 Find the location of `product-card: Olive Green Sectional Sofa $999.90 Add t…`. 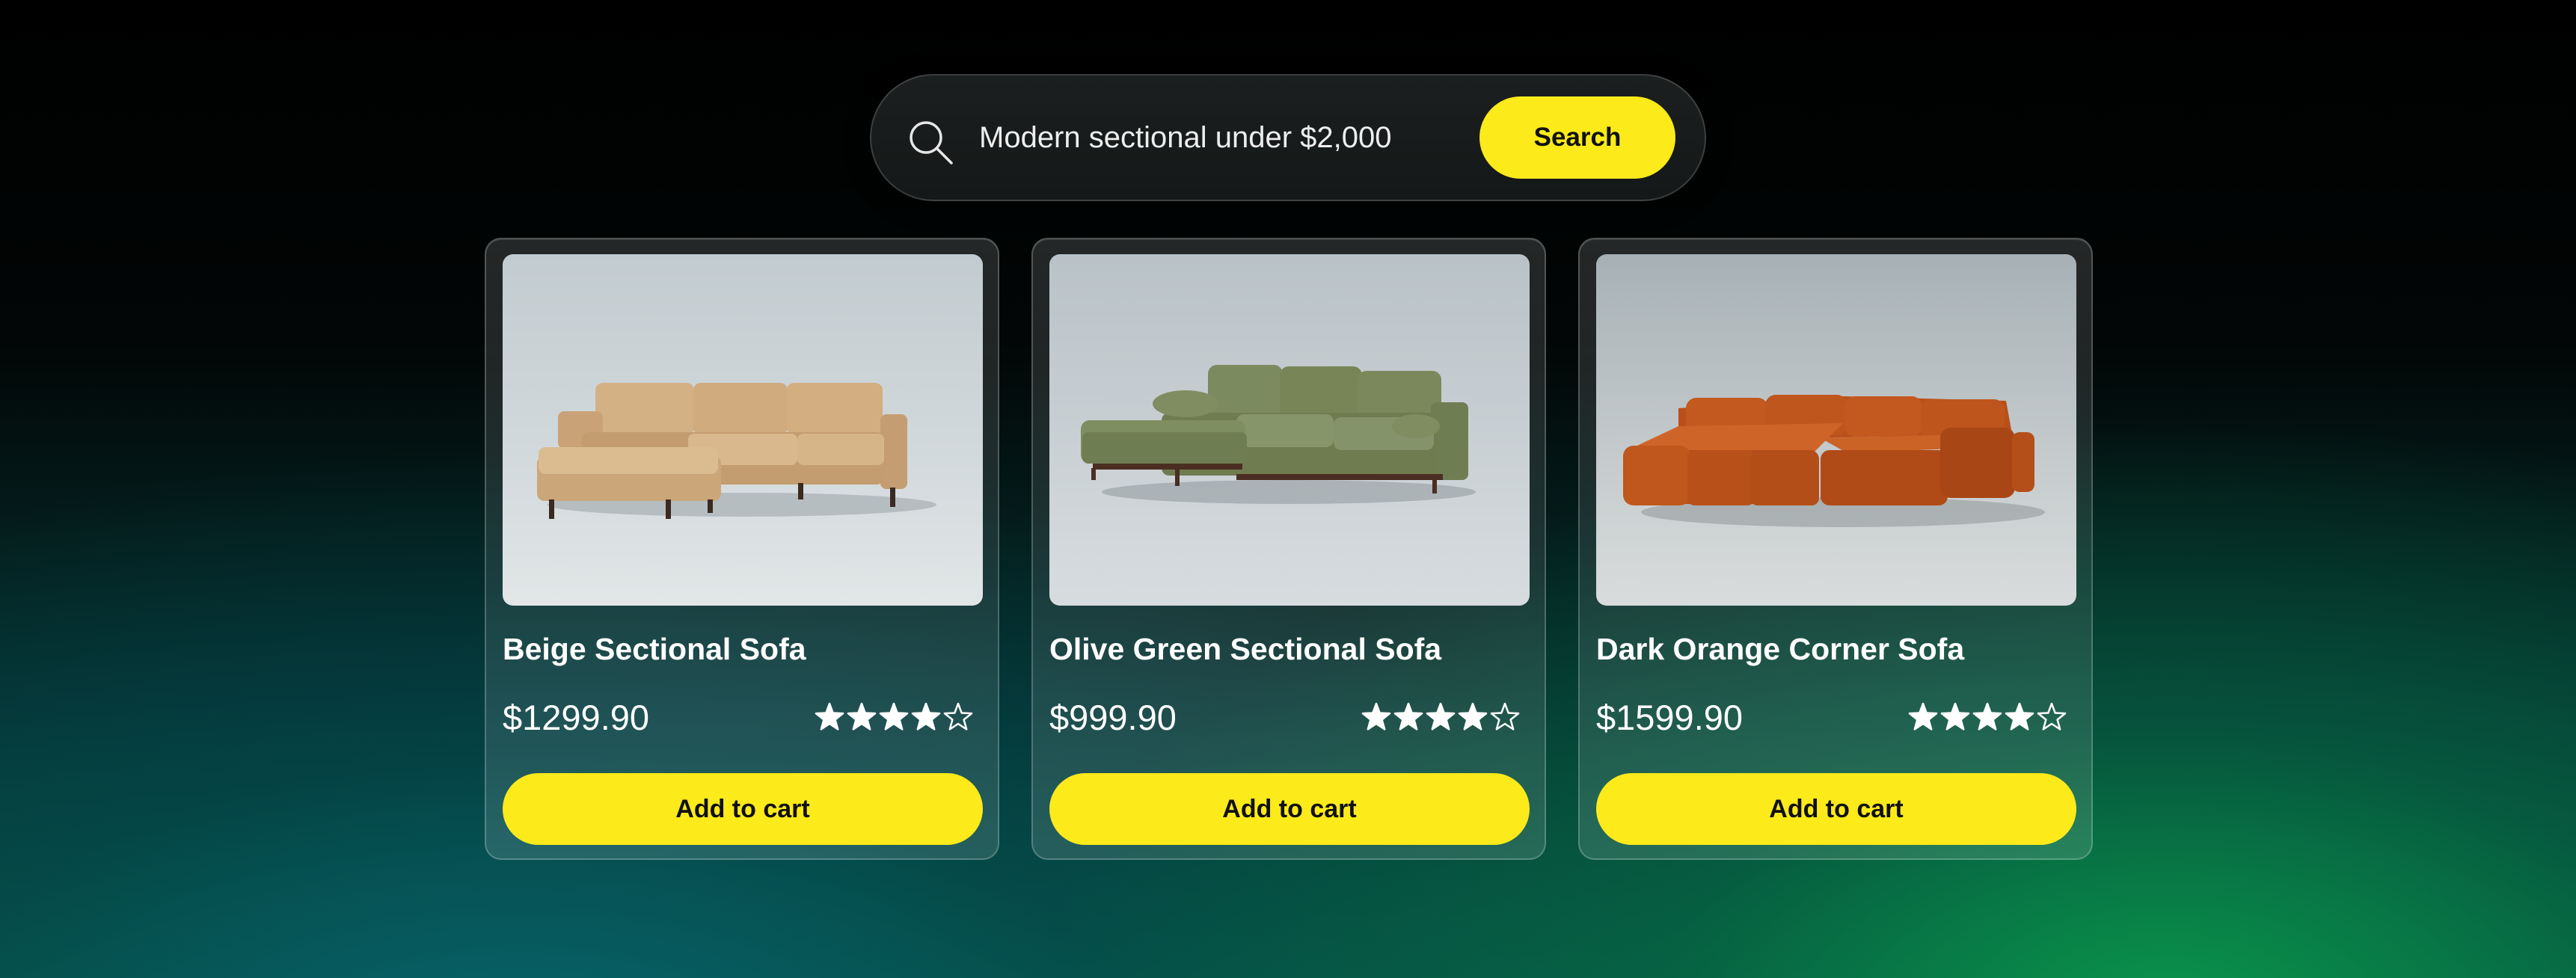

product-card: Olive Green Sectional Sofa $999.90 Add t… is located at coordinates (1288, 549).